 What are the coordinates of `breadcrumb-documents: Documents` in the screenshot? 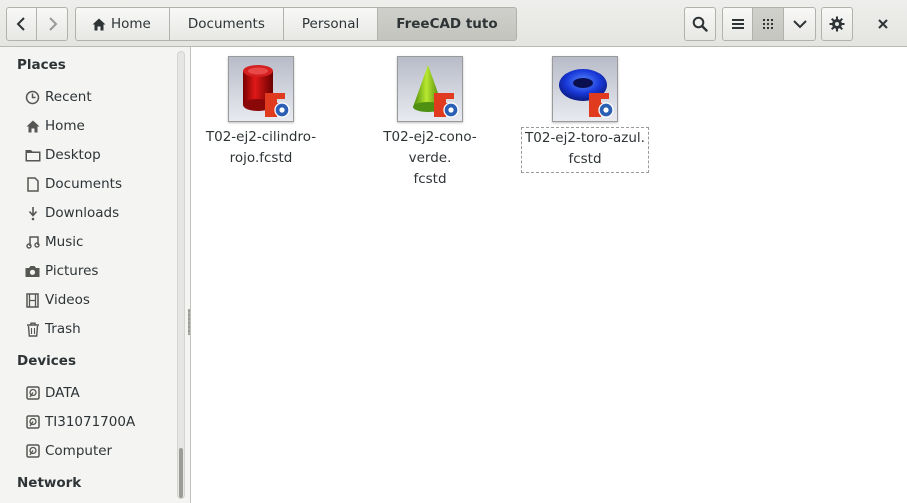 It's located at (226, 24).